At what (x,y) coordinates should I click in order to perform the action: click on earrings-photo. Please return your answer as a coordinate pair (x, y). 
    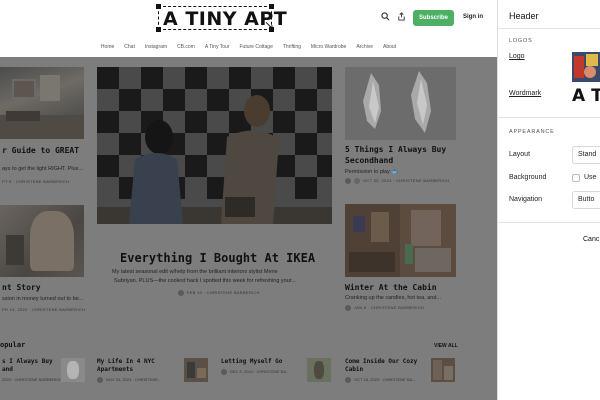
    Looking at the image, I should click on (400, 103).